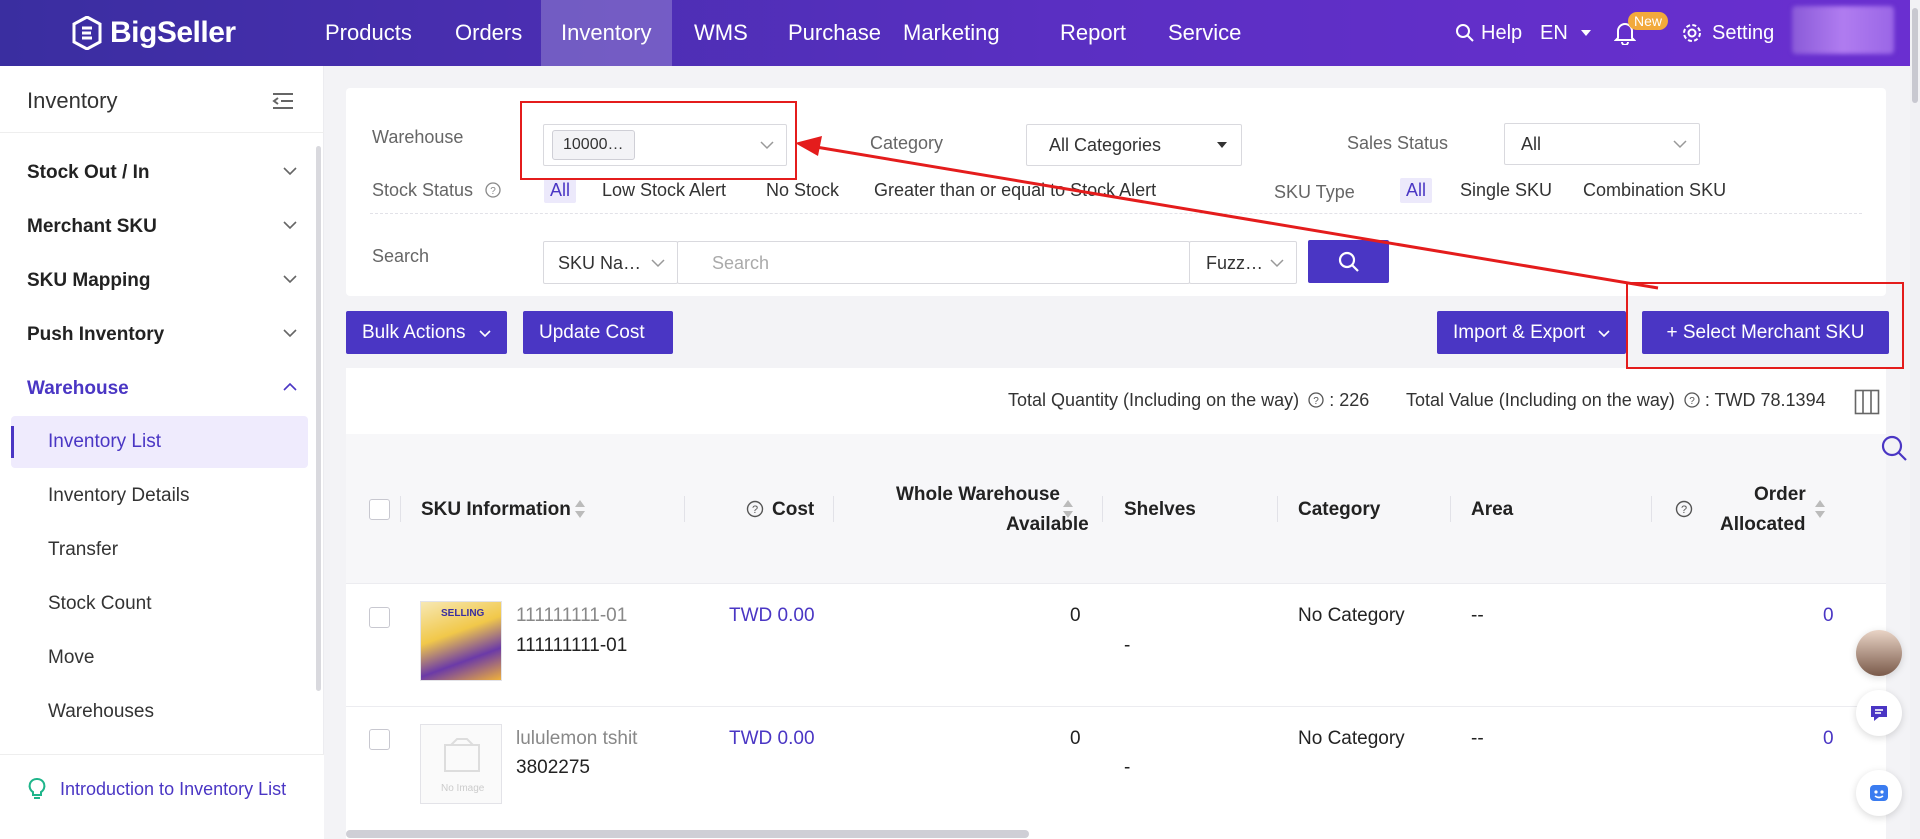 The width and height of the screenshot is (1920, 839). Describe the element at coordinates (834, 33) in the screenshot. I see `nav-purchase: Purchase` at that location.